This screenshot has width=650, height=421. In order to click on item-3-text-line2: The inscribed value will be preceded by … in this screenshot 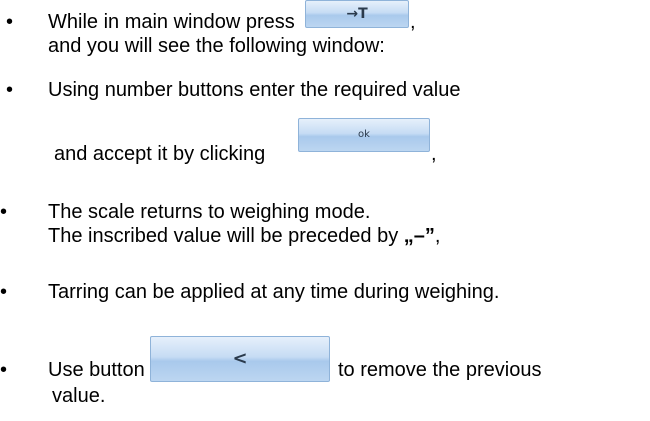, I will do `click(244, 236)`.